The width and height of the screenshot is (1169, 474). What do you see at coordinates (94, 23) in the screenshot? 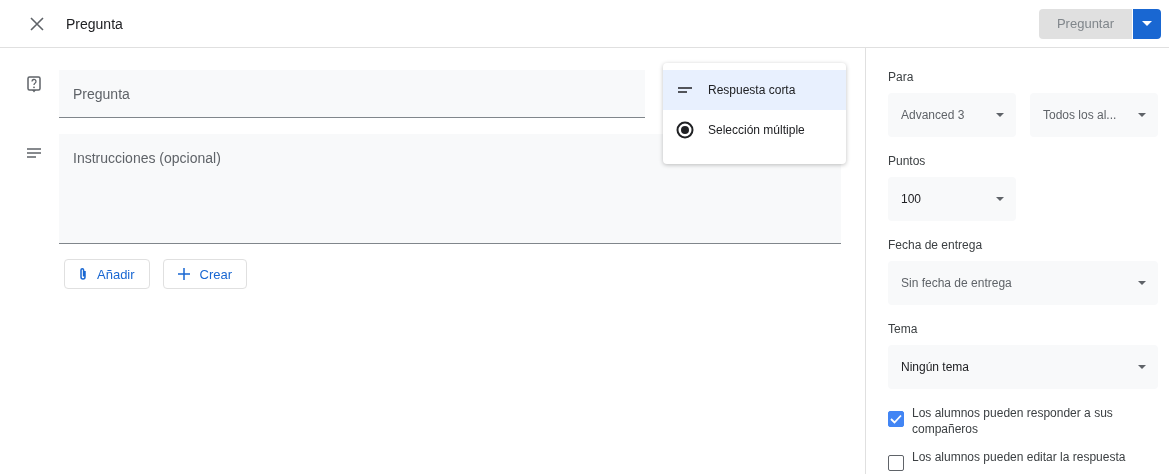
I see `page-title: Pregunta` at bounding box center [94, 23].